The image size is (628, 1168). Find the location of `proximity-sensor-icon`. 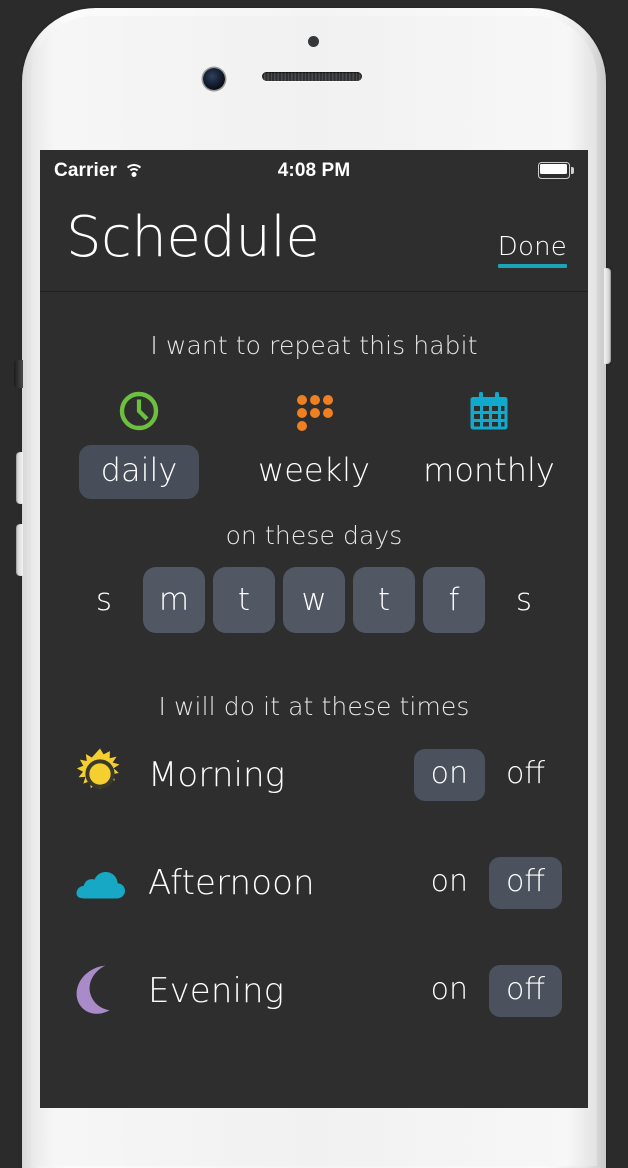

proximity-sensor-icon is located at coordinates (313, 41).